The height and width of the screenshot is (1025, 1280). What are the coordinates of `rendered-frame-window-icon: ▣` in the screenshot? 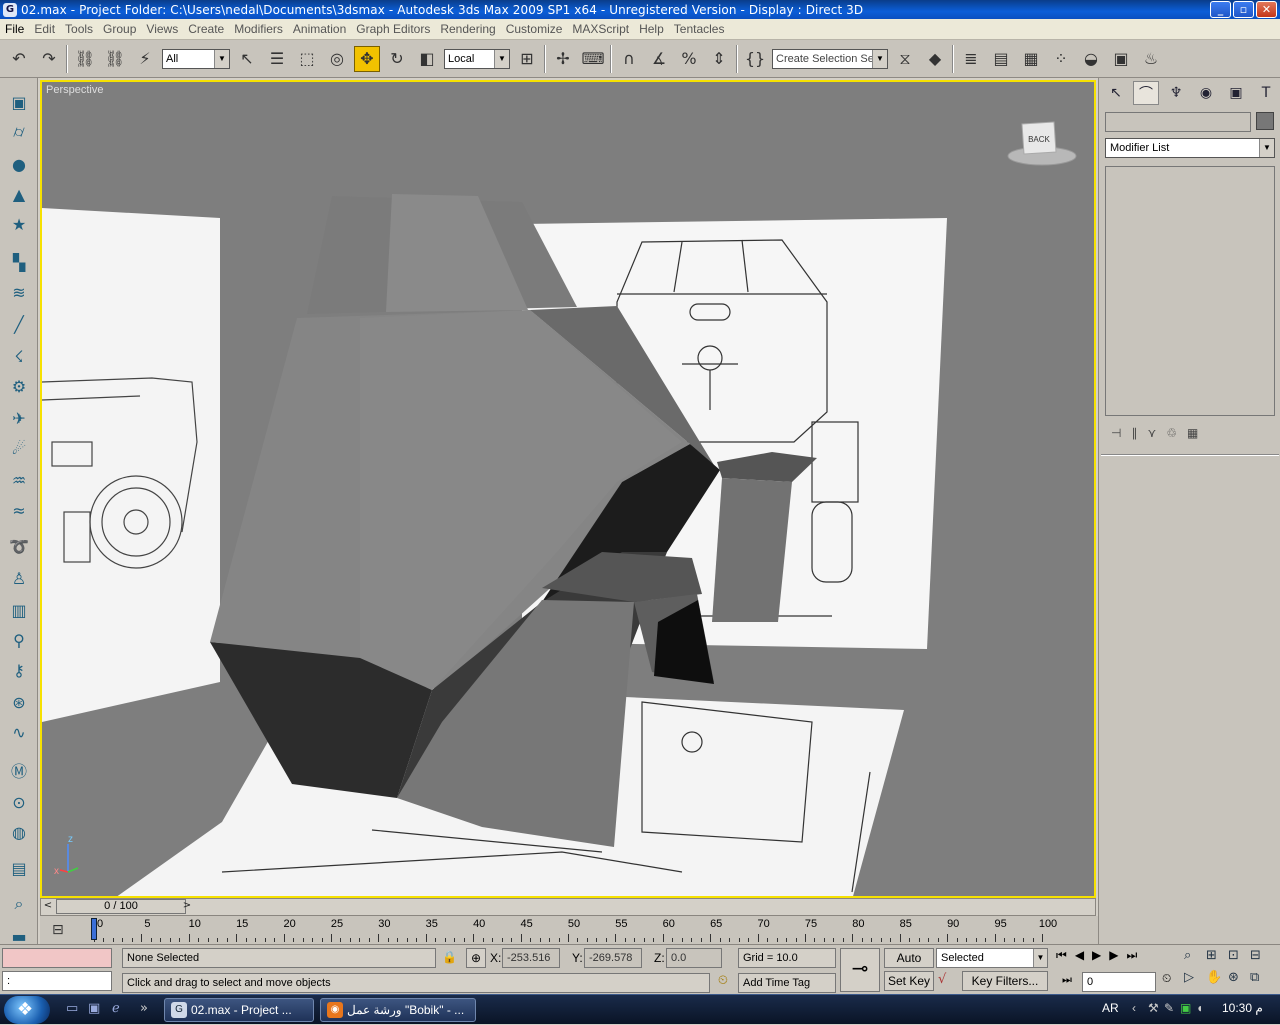 It's located at (1121, 59).